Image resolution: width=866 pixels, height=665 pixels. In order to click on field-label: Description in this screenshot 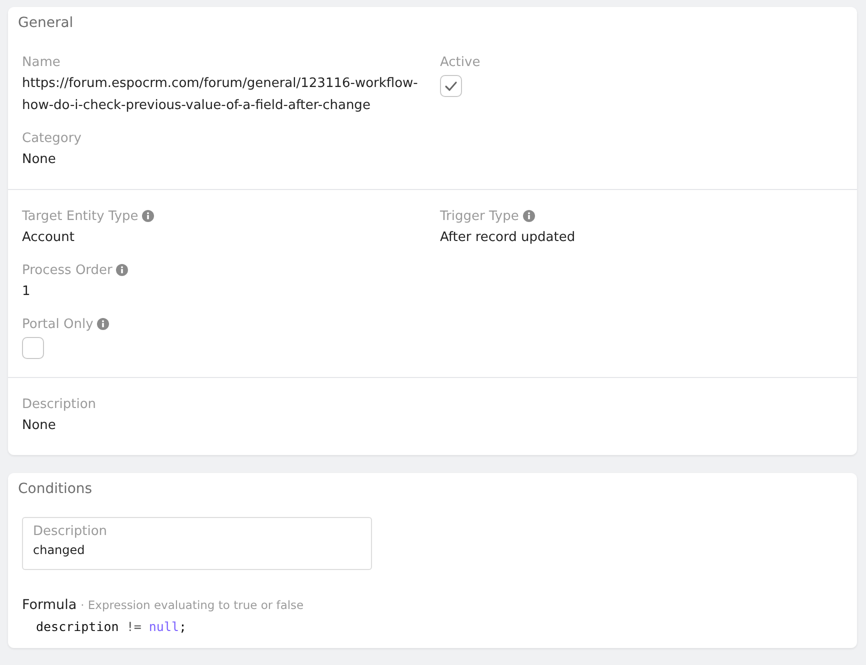, I will do `click(59, 404)`.